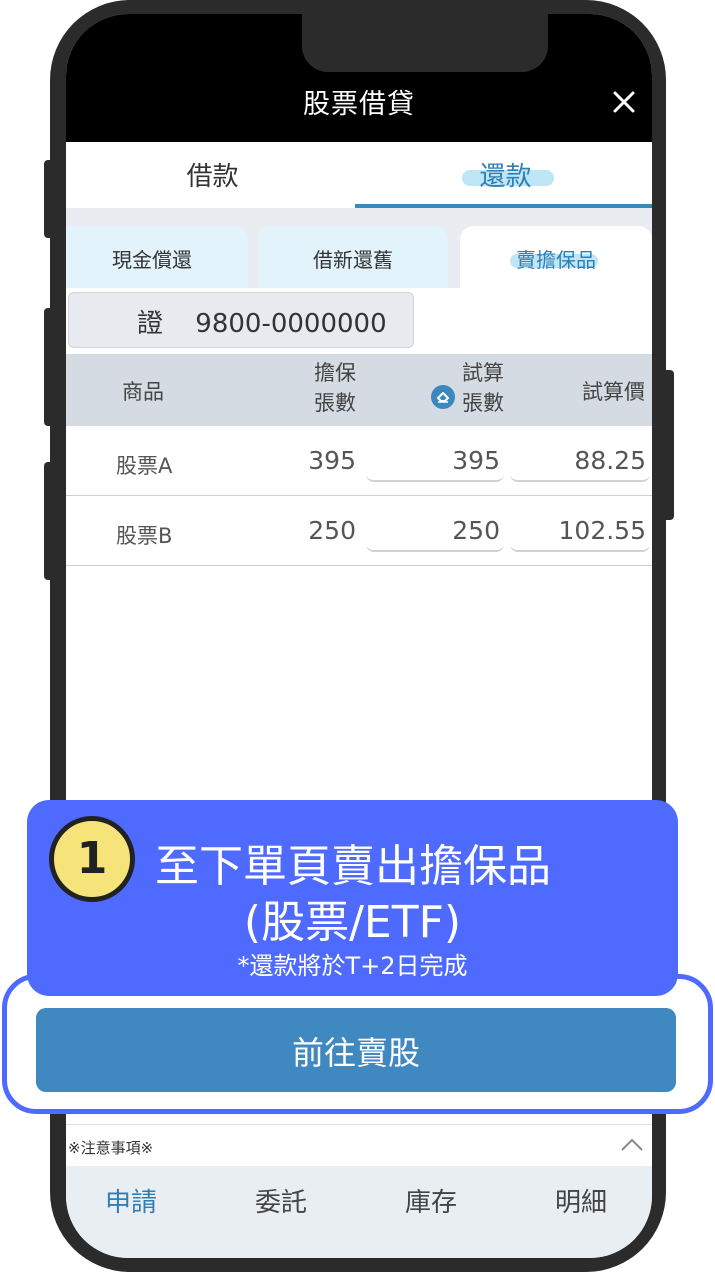  I want to click on trial-price-input: 88.25, so click(580, 461).